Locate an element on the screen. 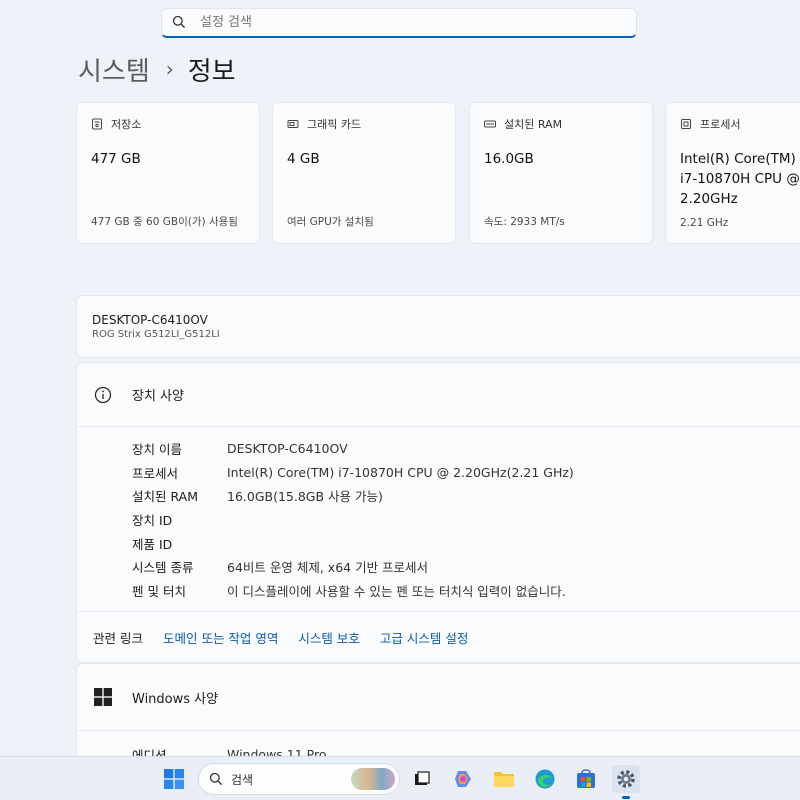 The height and width of the screenshot is (800, 800). taskbar-search: 검색 is located at coordinates (299, 779).